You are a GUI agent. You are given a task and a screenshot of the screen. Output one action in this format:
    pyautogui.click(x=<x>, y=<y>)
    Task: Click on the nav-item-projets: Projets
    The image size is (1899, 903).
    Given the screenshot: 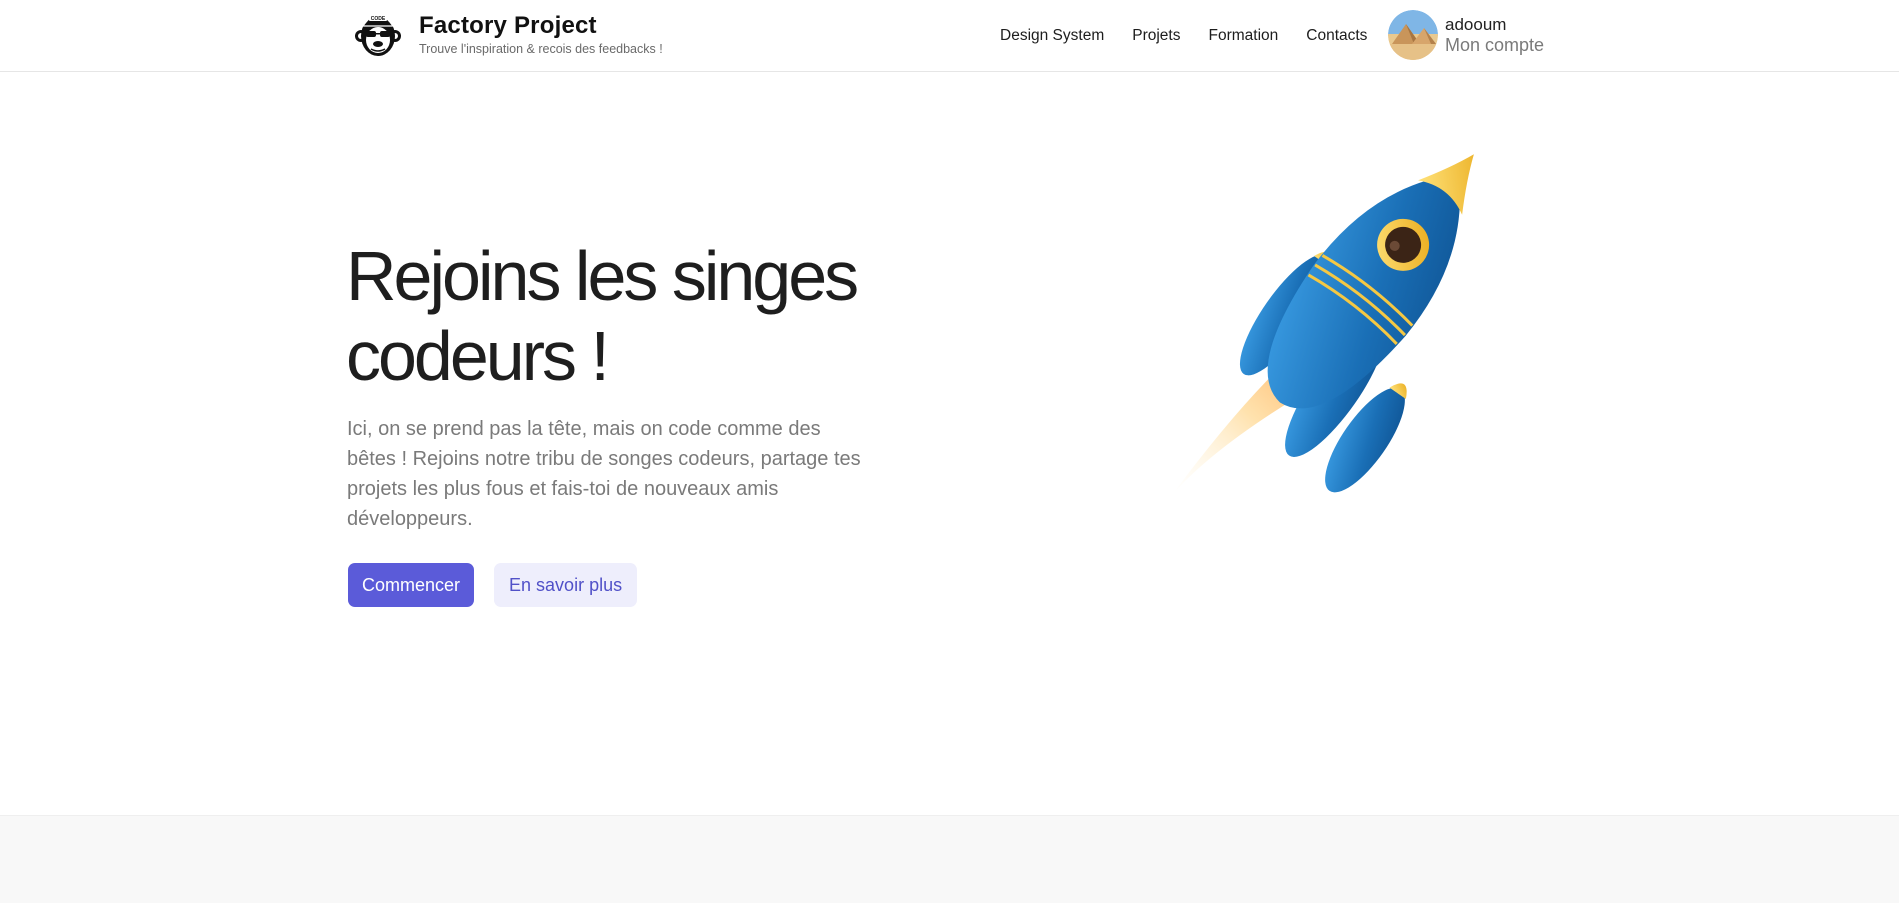 What is the action you would take?
    pyautogui.click(x=1156, y=36)
    